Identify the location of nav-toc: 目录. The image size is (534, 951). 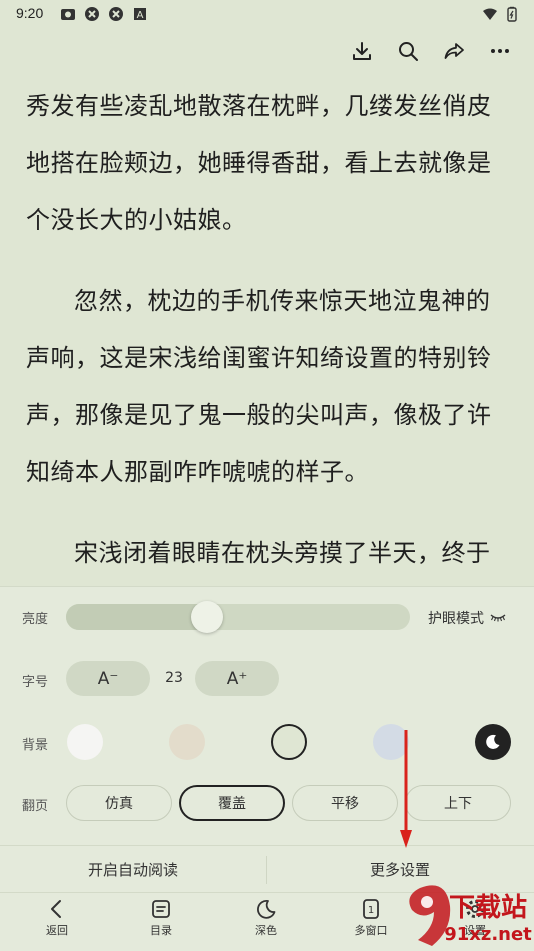
(161, 918).